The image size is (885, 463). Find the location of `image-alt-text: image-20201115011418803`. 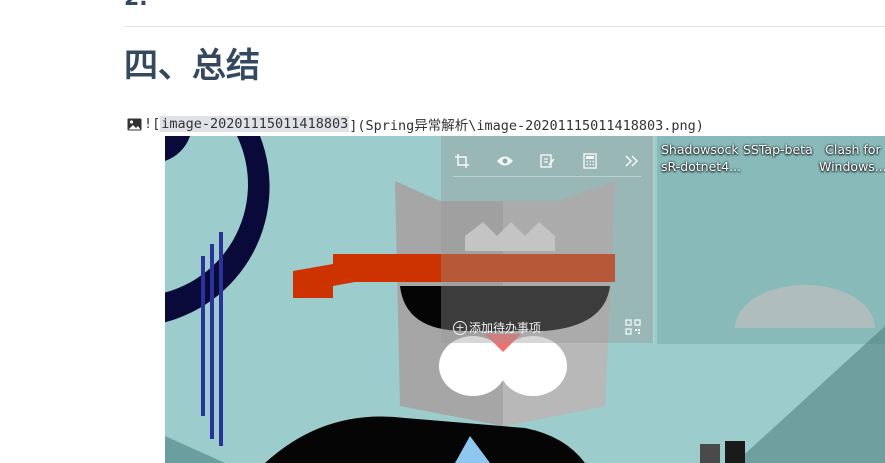

image-alt-text: image-20201115011418803 is located at coordinates (255, 124).